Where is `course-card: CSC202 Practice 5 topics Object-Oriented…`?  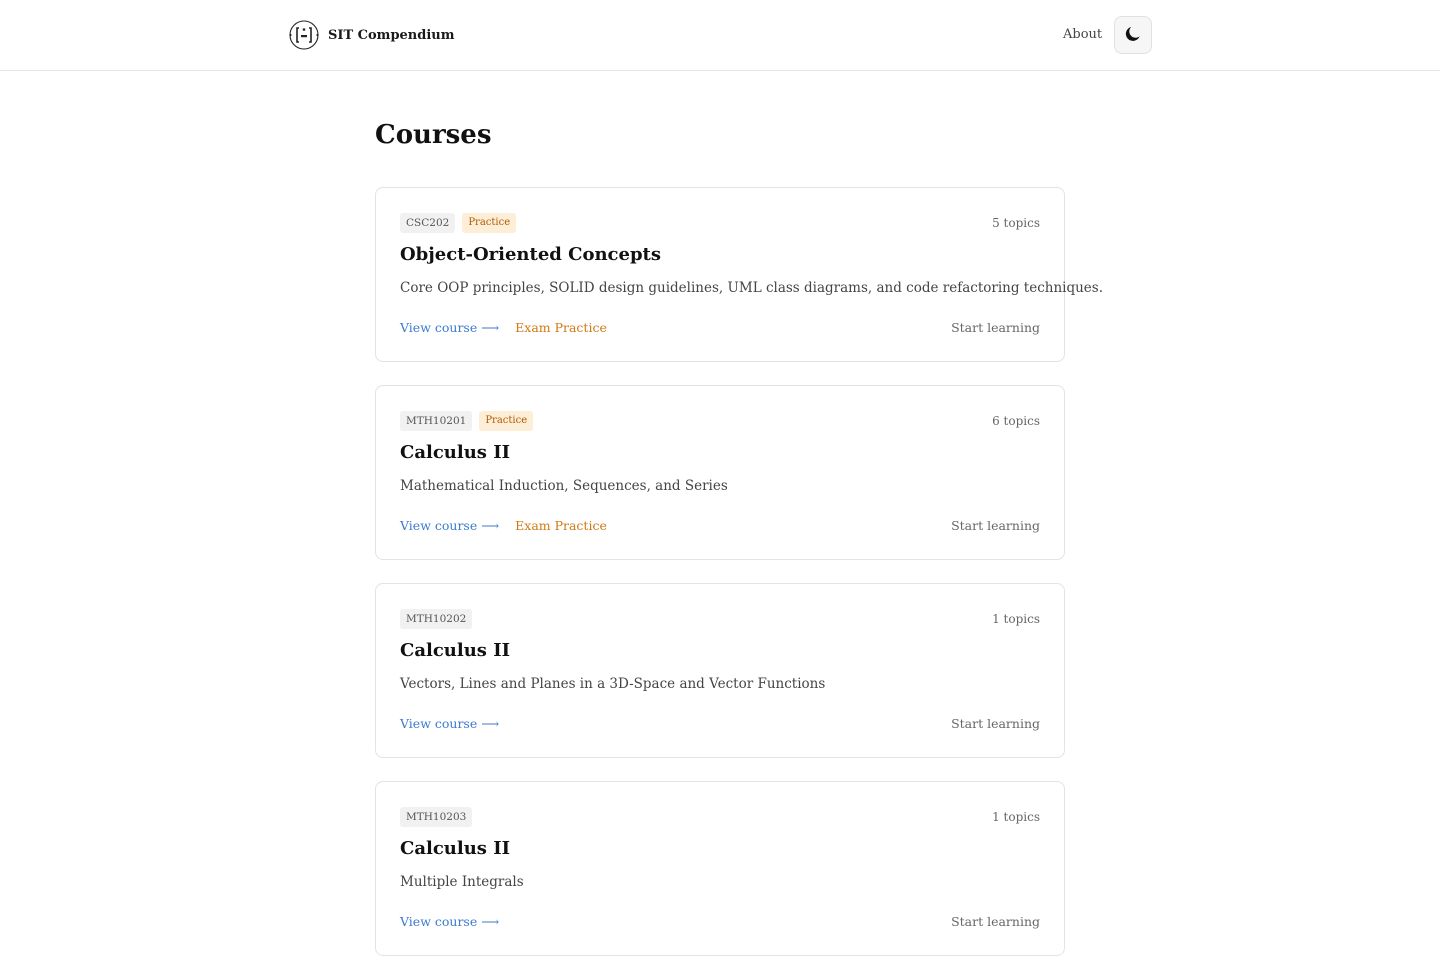 course-card: CSC202 Practice 5 topics Object-Oriented… is located at coordinates (739, 274).